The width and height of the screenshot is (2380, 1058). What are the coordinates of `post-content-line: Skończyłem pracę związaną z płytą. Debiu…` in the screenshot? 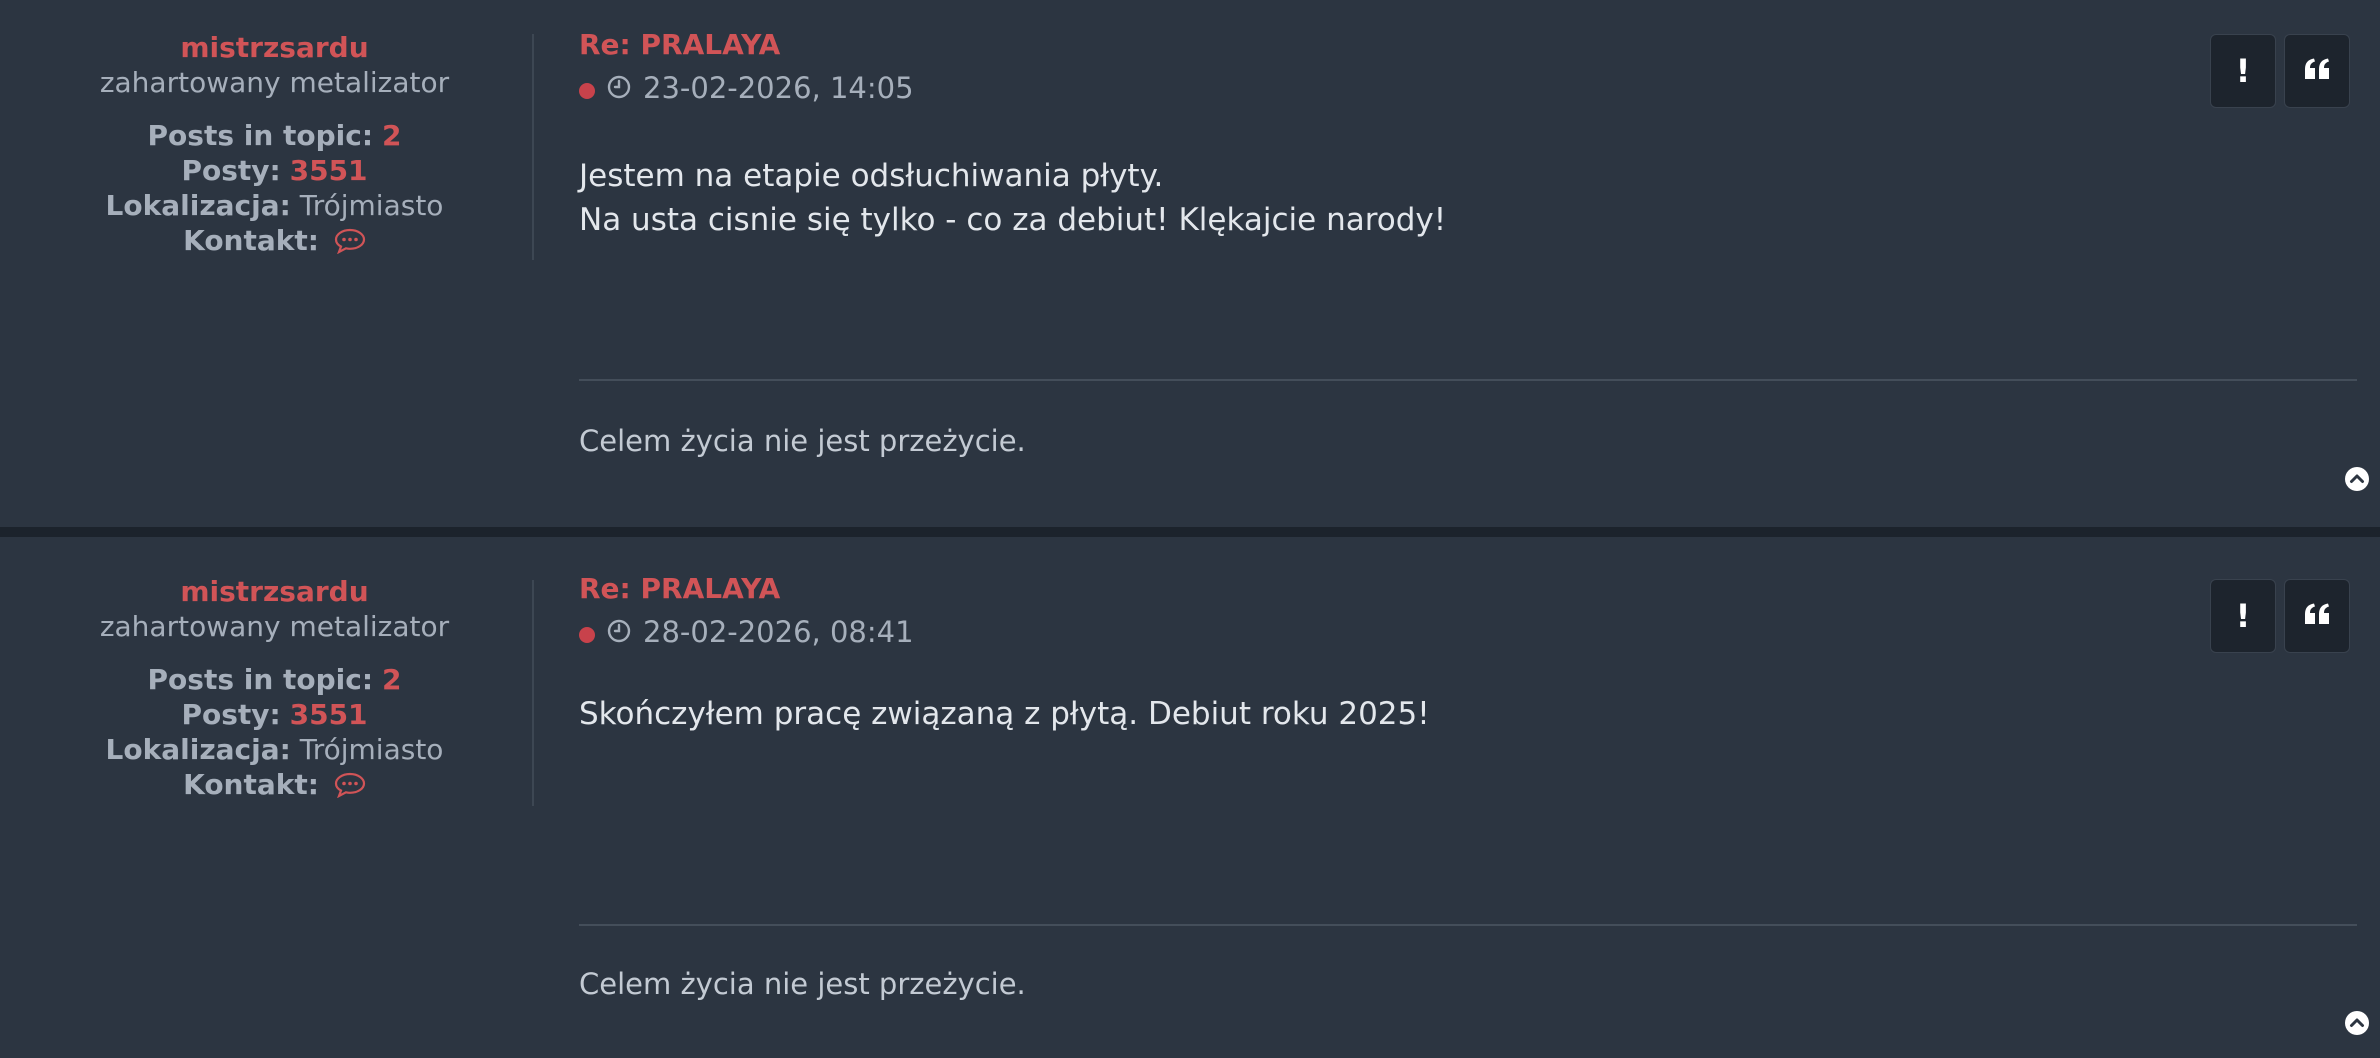 It's located at (1004, 714).